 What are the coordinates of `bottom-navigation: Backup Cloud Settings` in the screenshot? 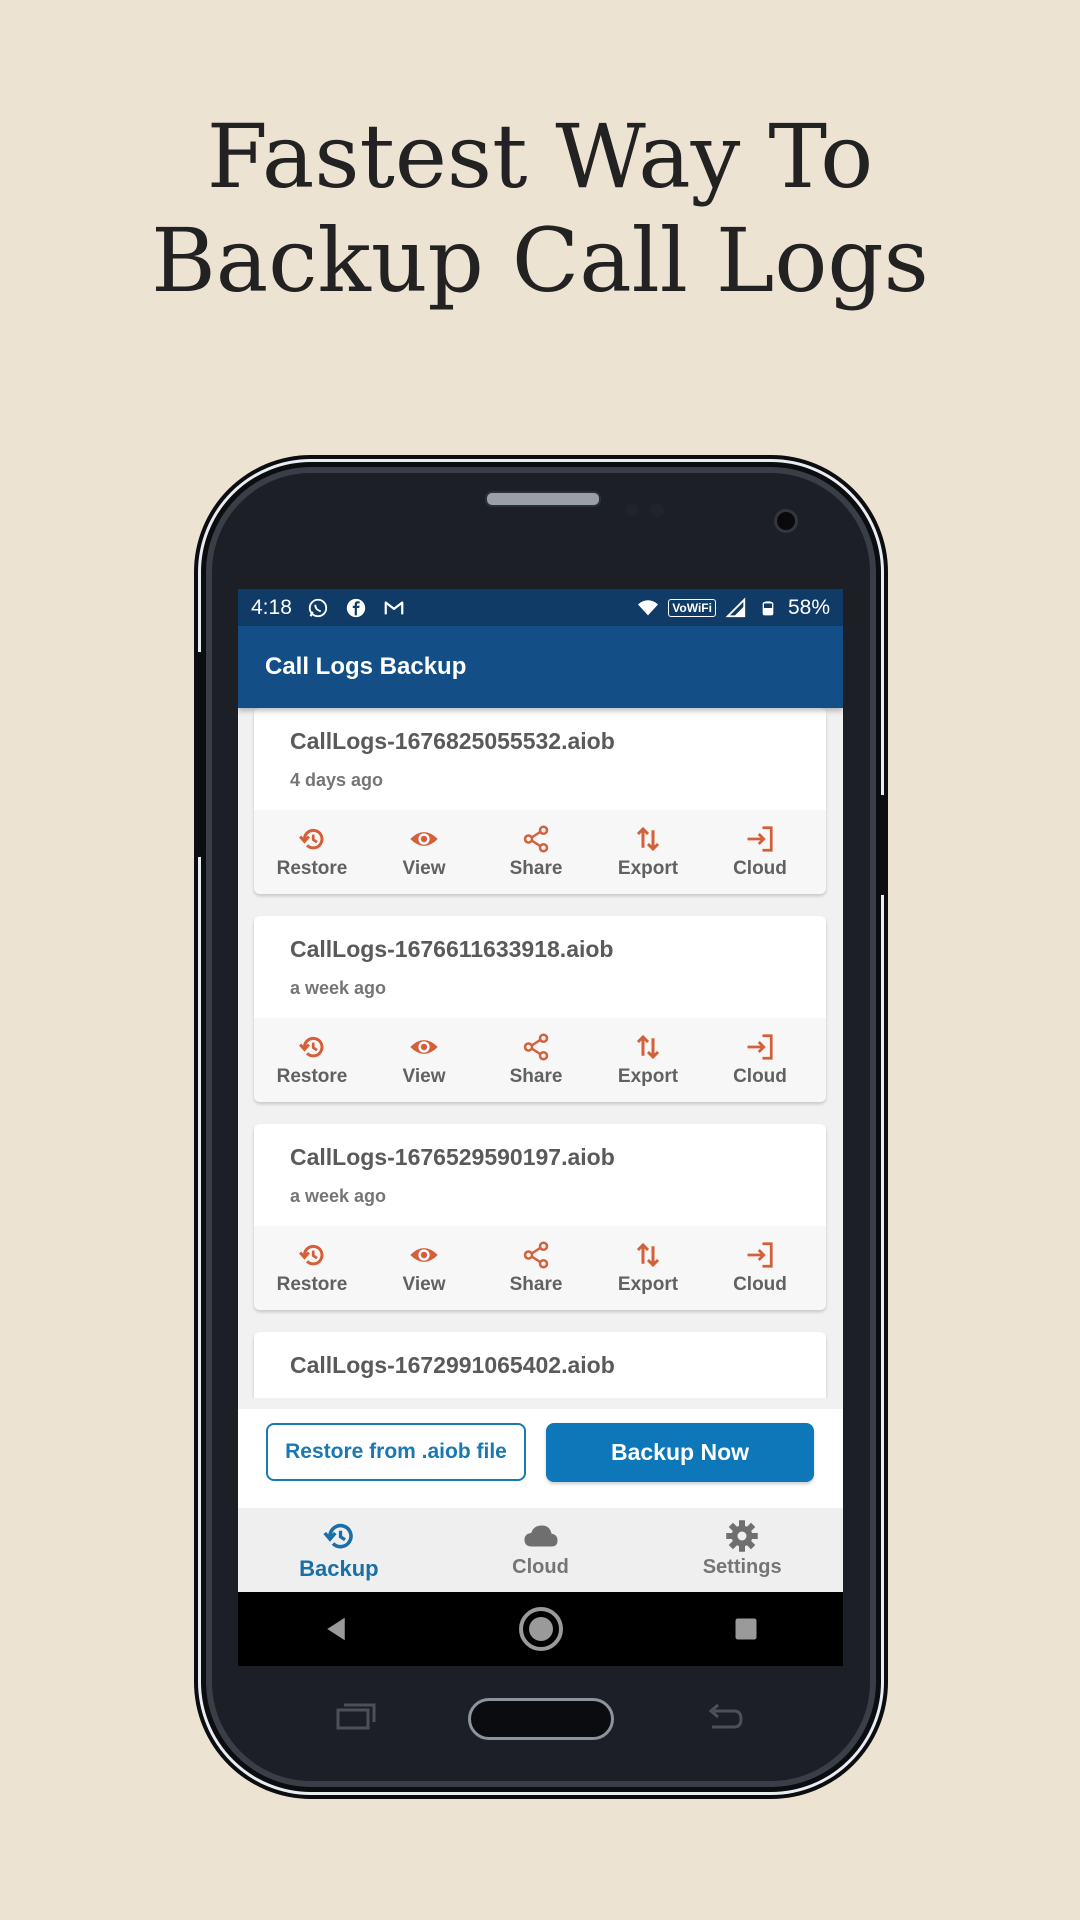 It's located at (540, 1550).